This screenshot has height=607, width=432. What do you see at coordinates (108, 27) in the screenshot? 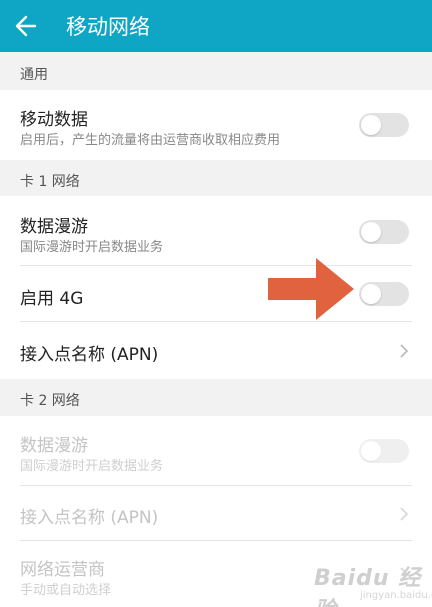
I see `page-title: 移动网络` at bounding box center [108, 27].